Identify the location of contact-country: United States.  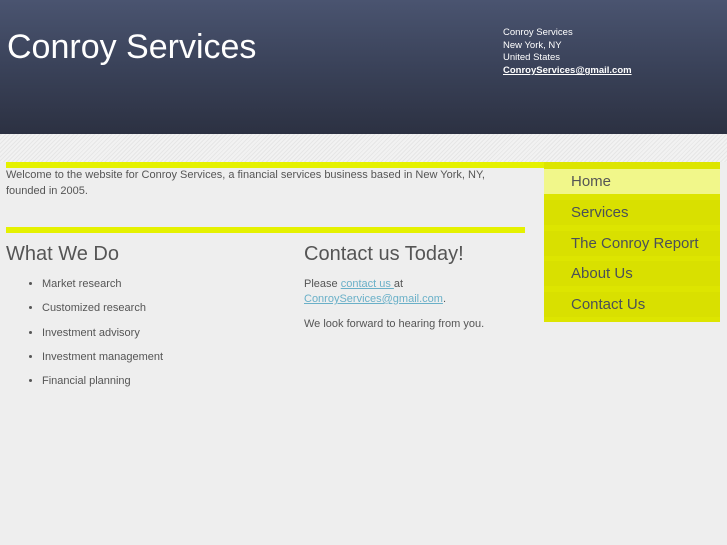
(532, 58).